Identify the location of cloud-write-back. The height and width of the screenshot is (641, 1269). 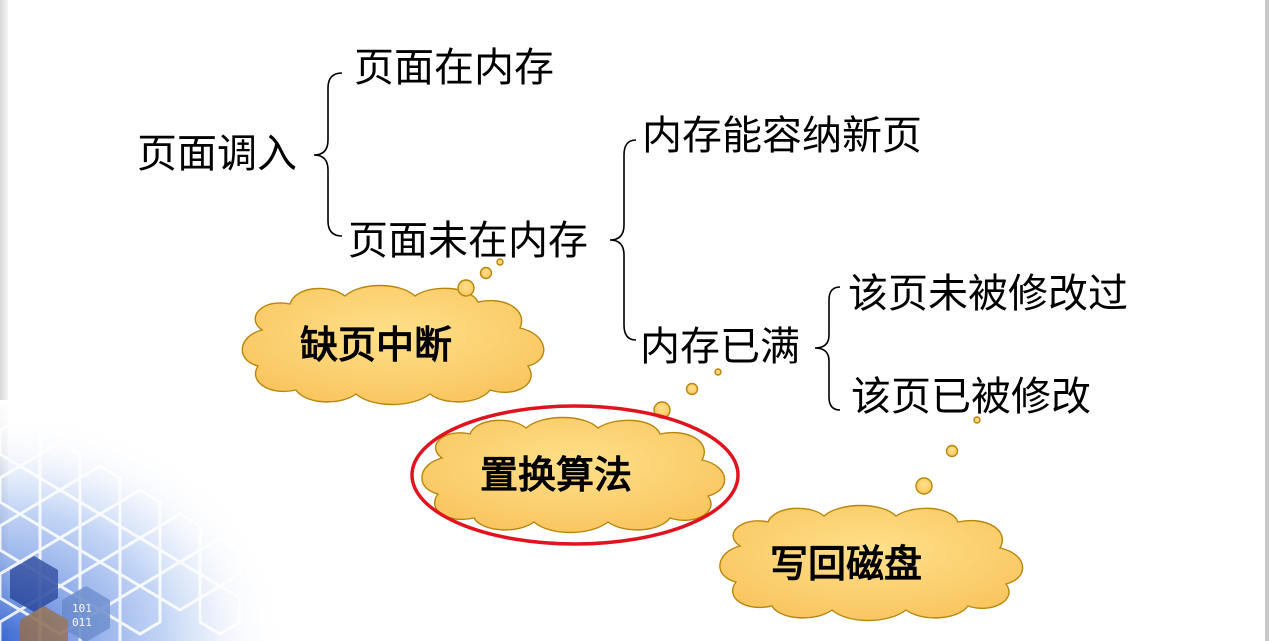
(871, 519).